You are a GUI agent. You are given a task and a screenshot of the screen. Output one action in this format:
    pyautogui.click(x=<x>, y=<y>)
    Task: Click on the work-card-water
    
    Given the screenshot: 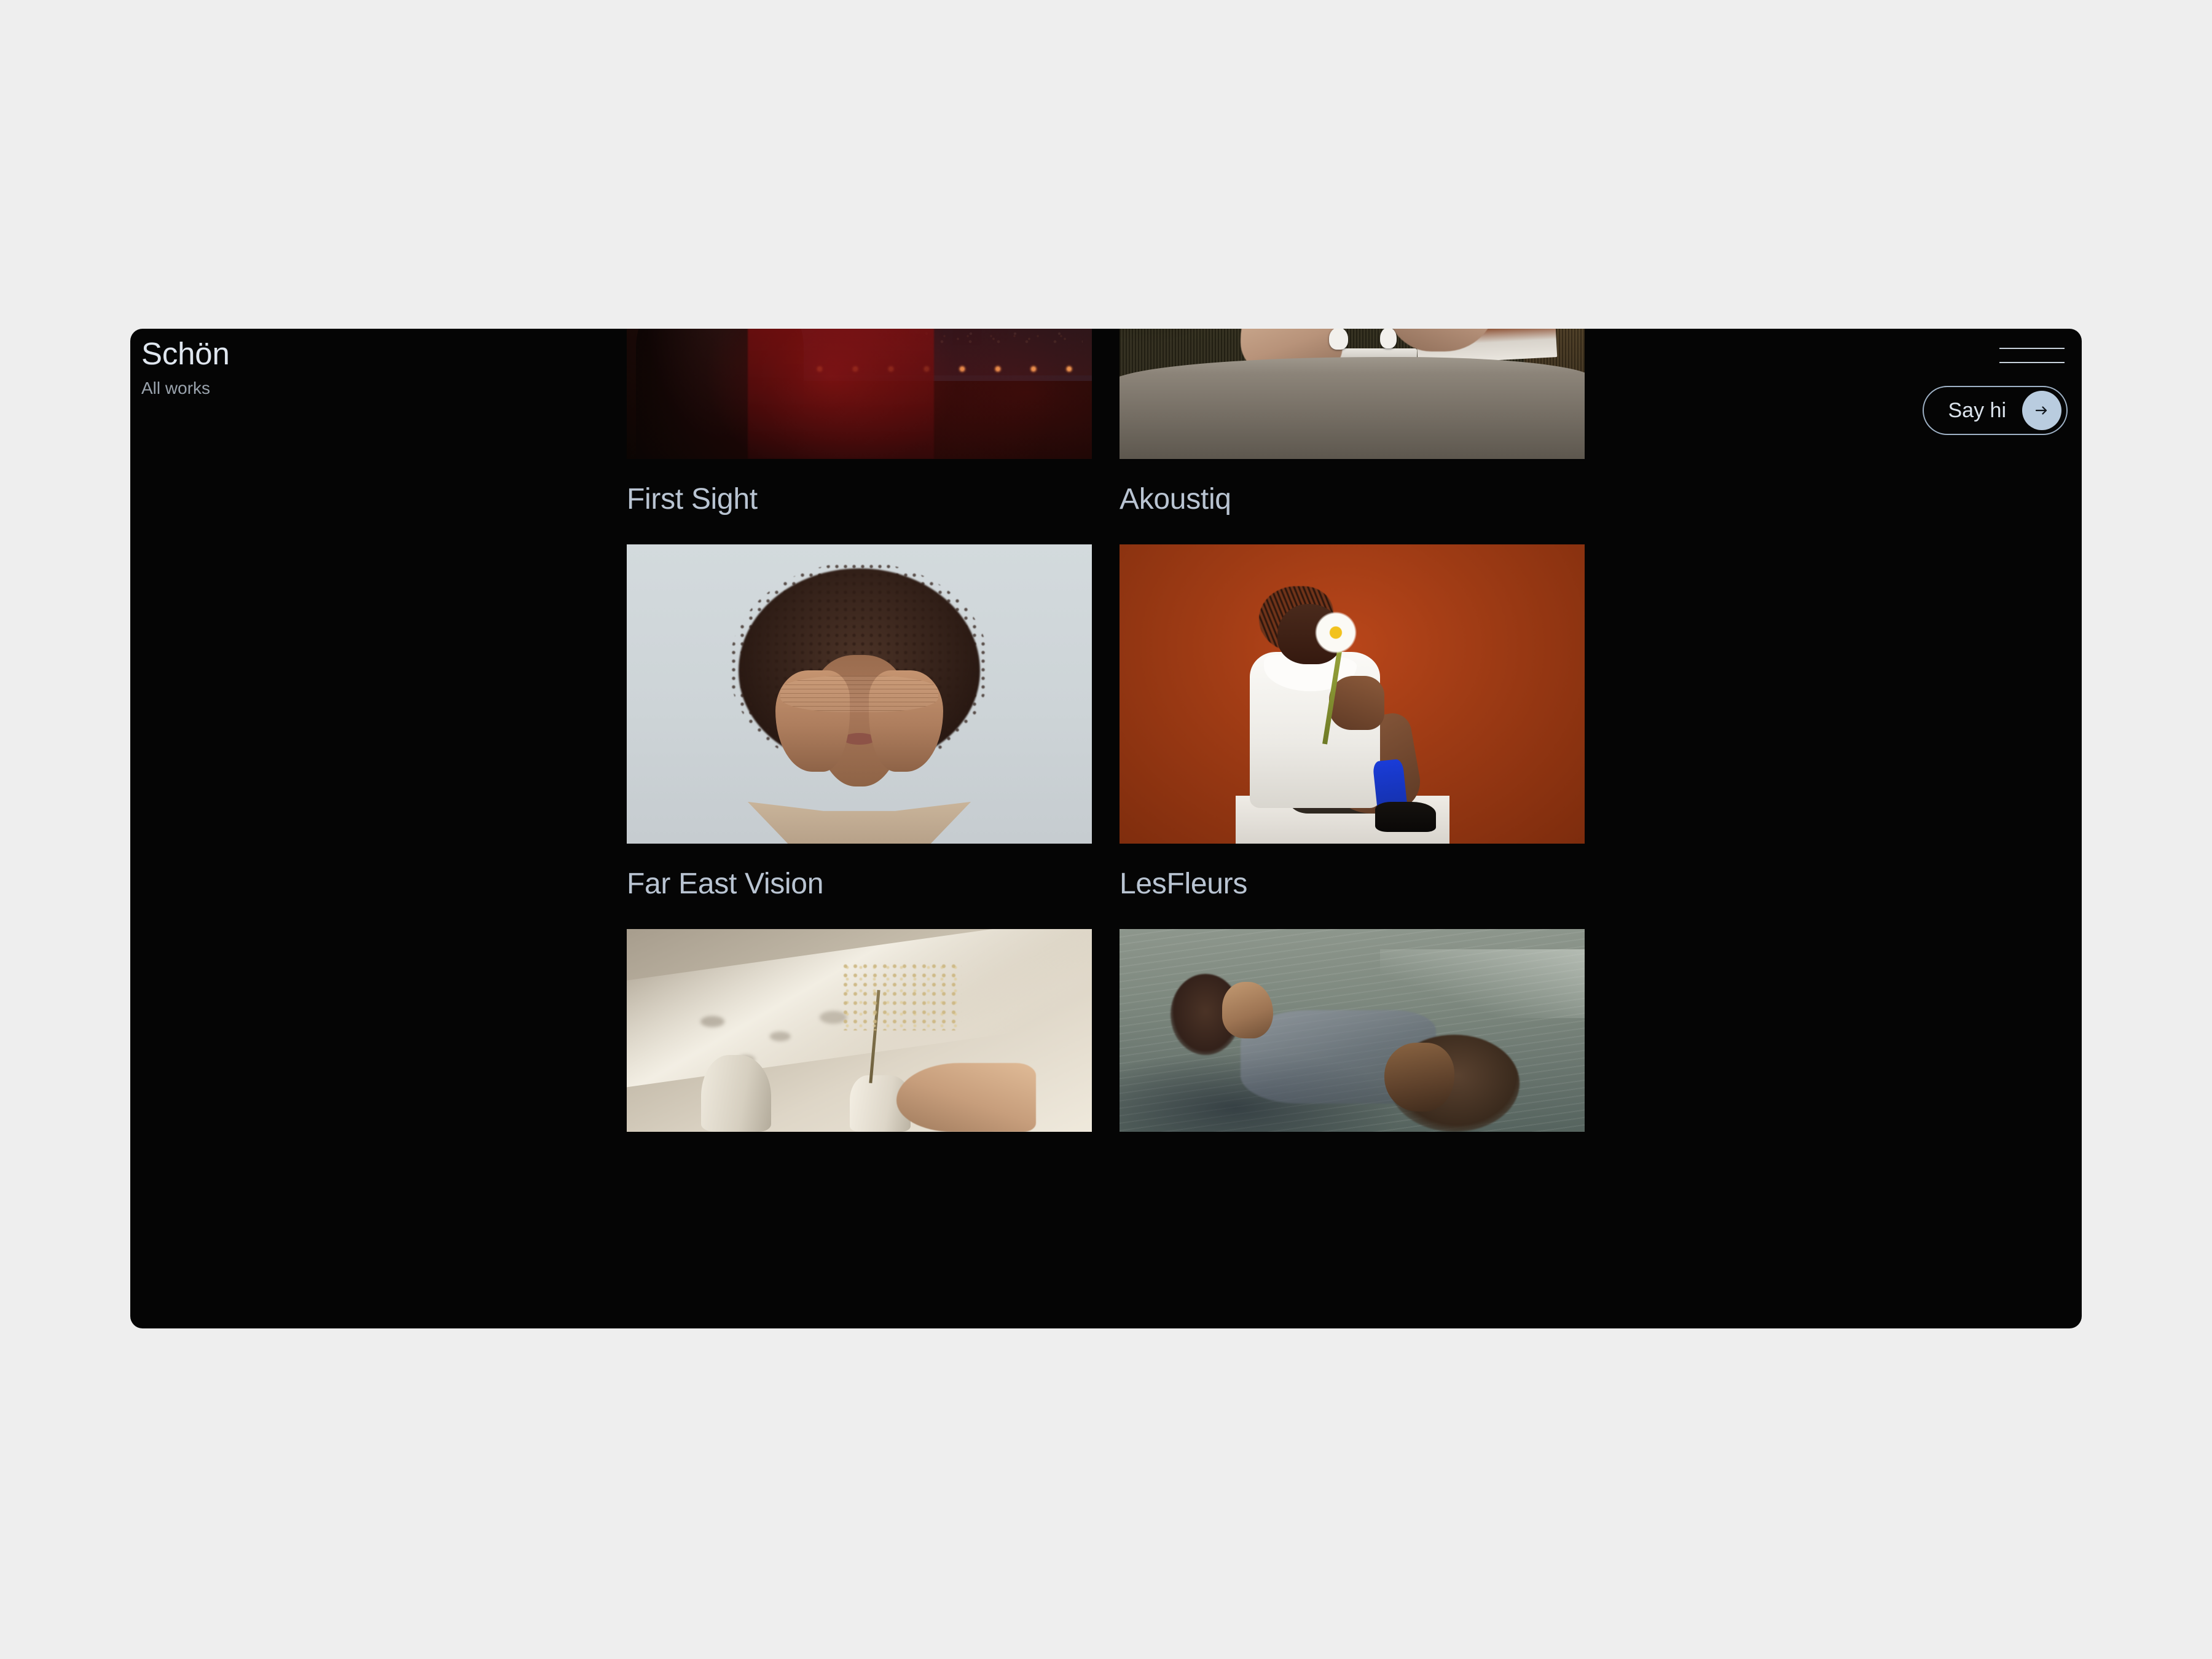 What is the action you would take?
    pyautogui.click(x=1352, y=1058)
    